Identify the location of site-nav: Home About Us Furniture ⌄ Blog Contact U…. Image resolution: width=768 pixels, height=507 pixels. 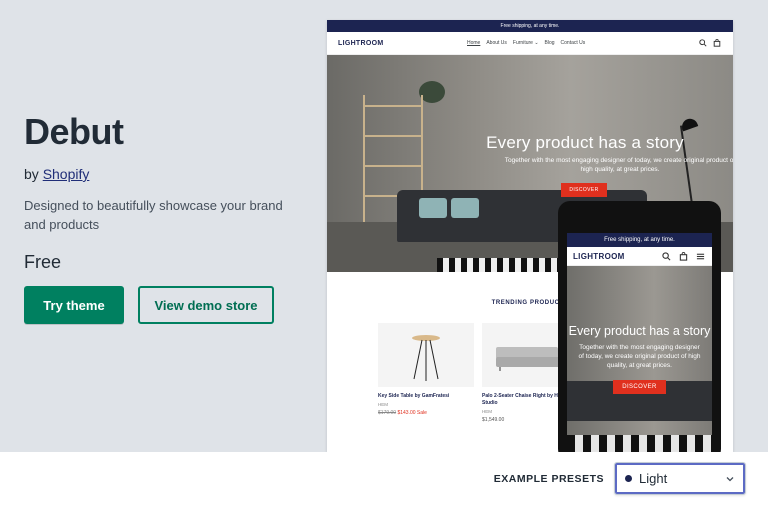
(526, 43).